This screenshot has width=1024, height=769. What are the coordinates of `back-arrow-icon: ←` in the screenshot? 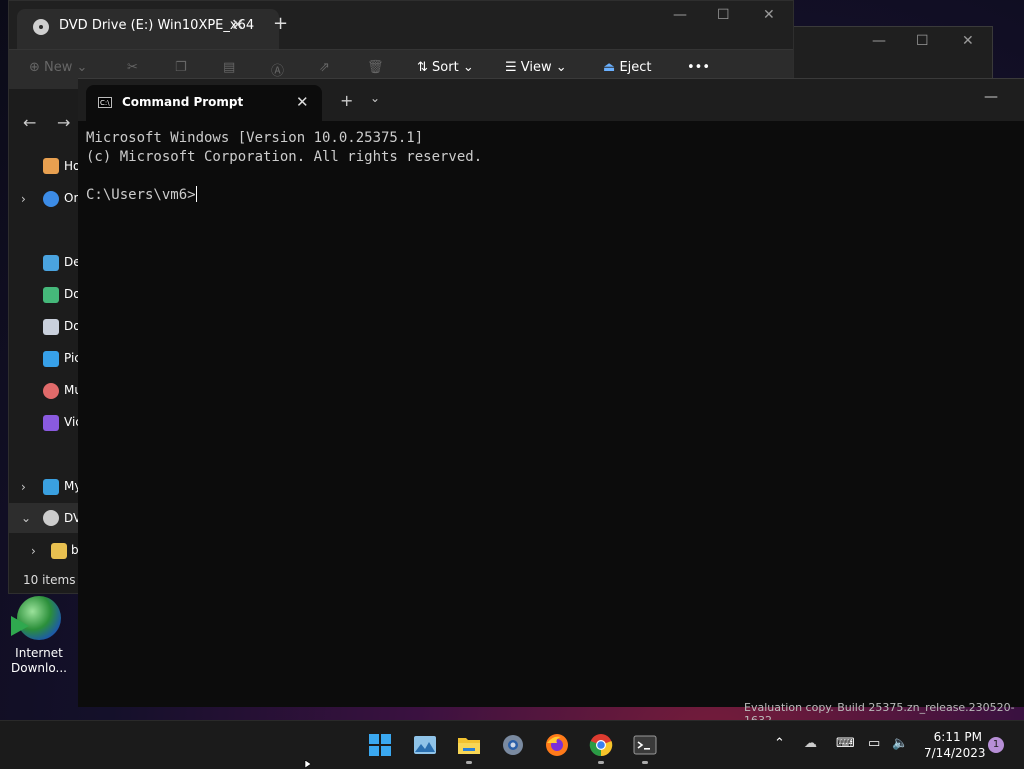 It's located at (29, 122).